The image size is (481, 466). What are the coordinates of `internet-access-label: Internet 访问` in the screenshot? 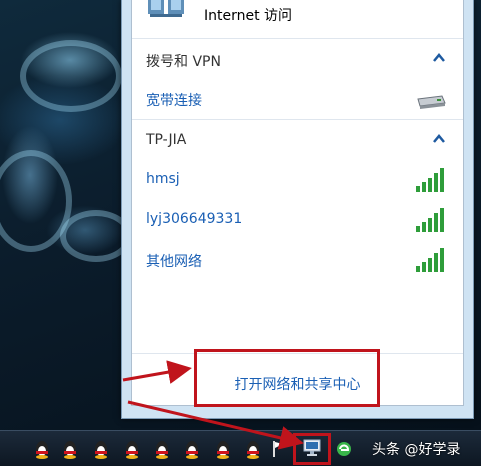 It's located at (248, 16).